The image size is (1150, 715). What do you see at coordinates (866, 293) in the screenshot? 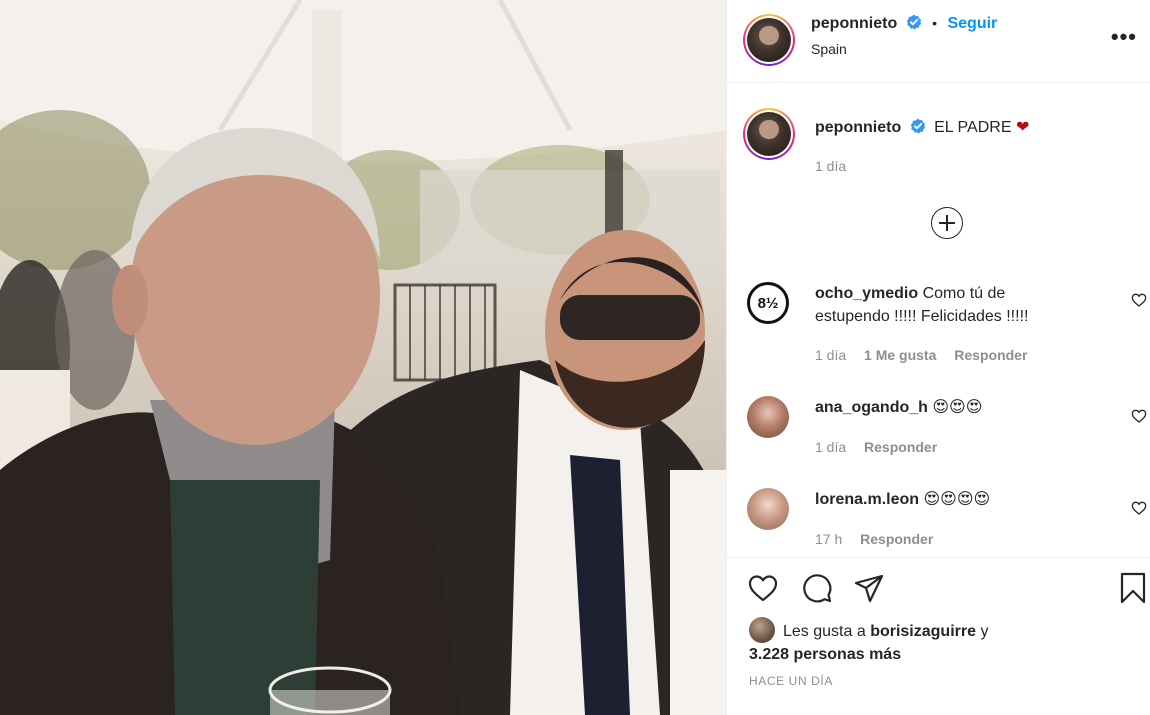
I see `commenter-username: ocho_ymedio` at bounding box center [866, 293].